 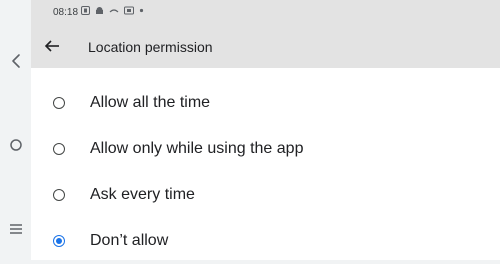 I want to click on home-circle-icon, so click(x=16, y=145).